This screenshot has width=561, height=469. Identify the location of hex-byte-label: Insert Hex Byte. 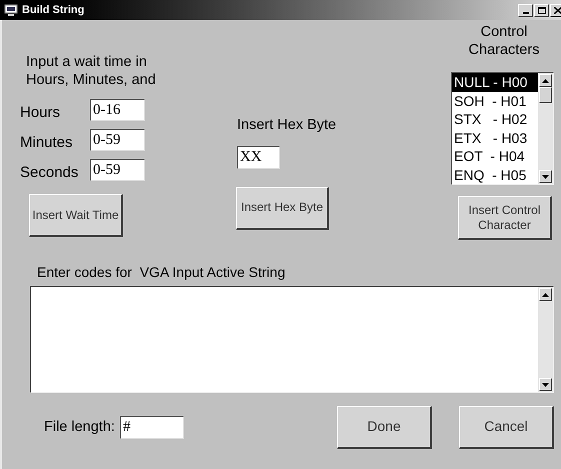
(287, 125).